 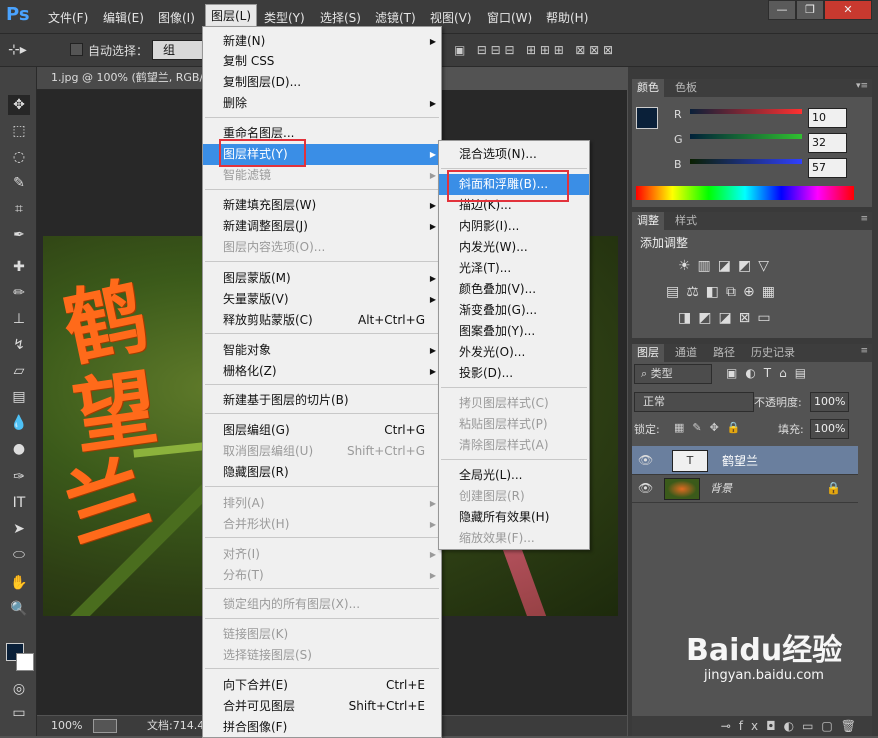 What do you see at coordinates (686, 88) in the screenshot?
I see `tab-swatches: 色板` at bounding box center [686, 88].